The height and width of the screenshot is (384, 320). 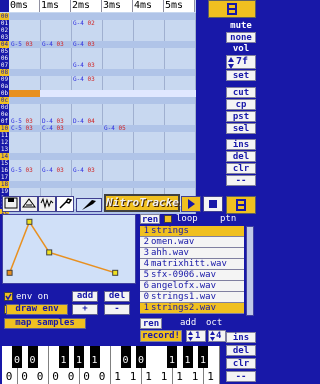 I want to click on pattern-row: 01 G-4 02, so click(x=98, y=23).